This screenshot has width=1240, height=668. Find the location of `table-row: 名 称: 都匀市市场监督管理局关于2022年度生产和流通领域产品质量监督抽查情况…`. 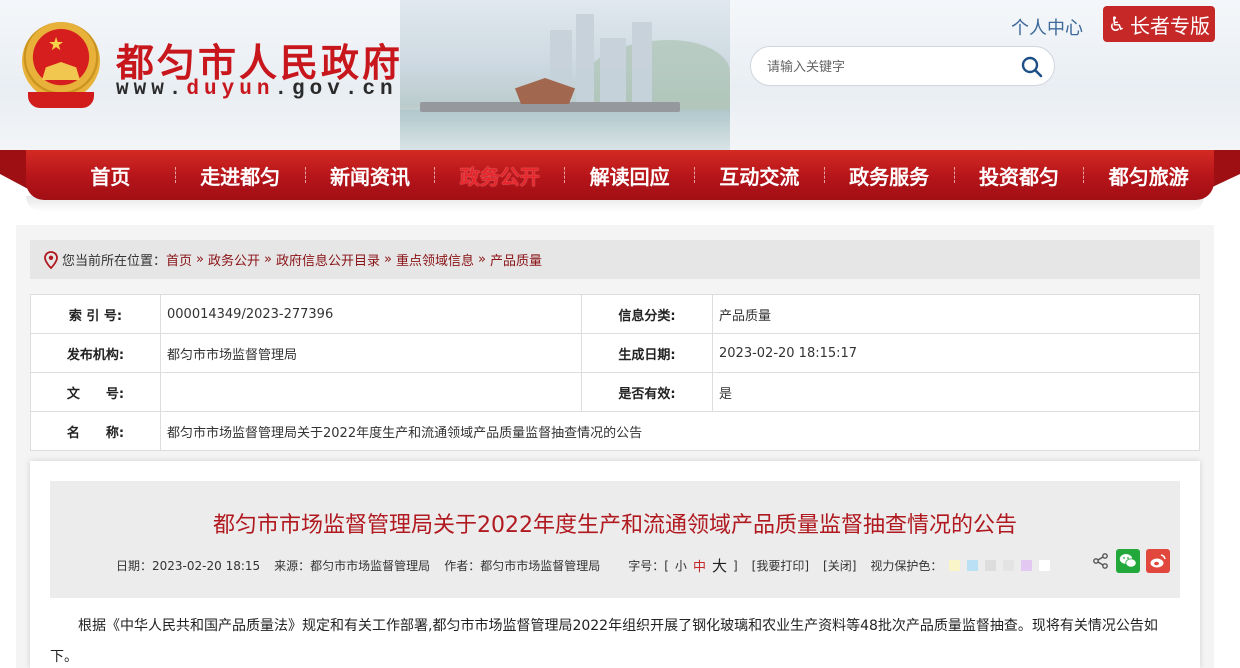

table-row: 名 称: 都匀市市场监督管理局关于2022年度生产和流通领域产品质量监督抽查情况… is located at coordinates (615, 431).